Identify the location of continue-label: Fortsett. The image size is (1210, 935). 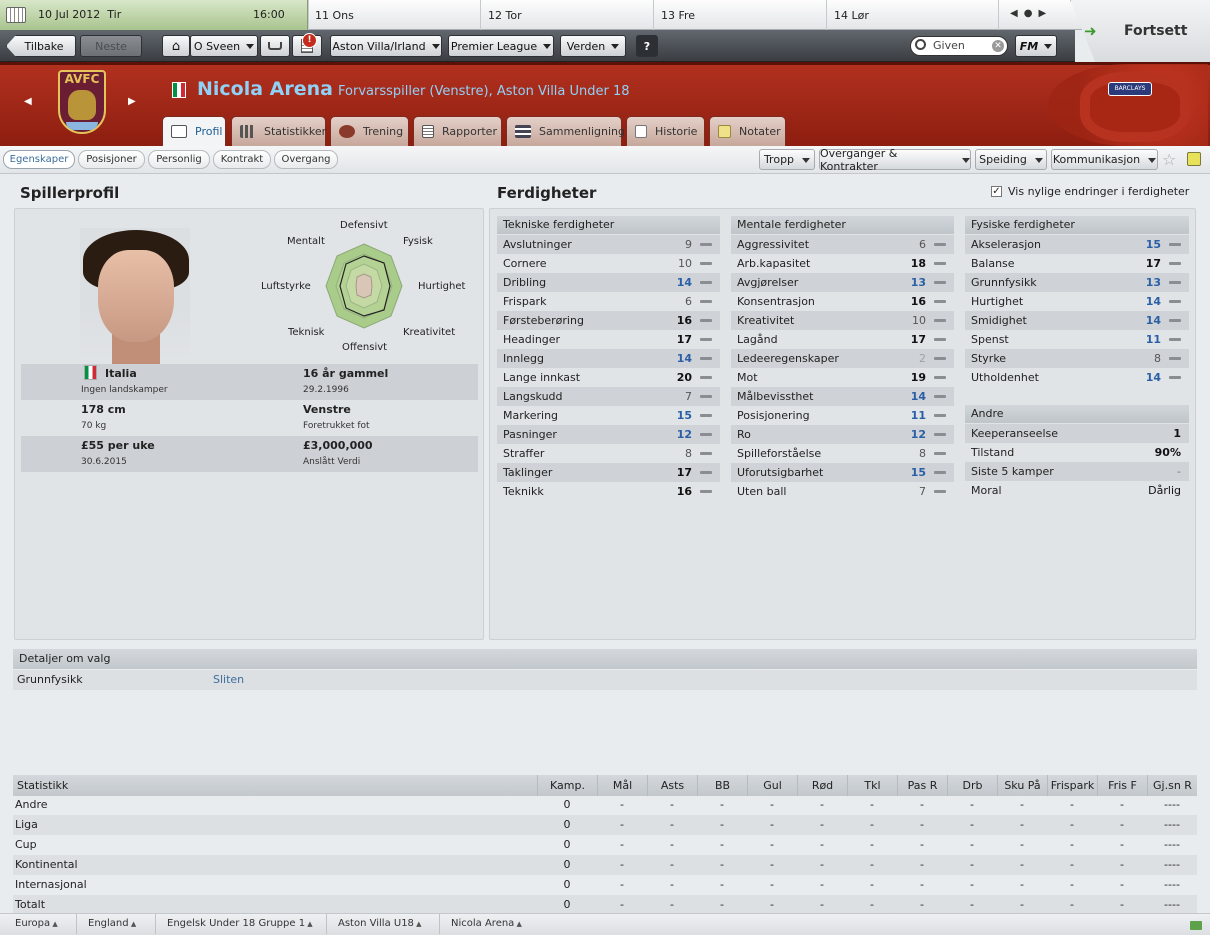
(1155, 31).